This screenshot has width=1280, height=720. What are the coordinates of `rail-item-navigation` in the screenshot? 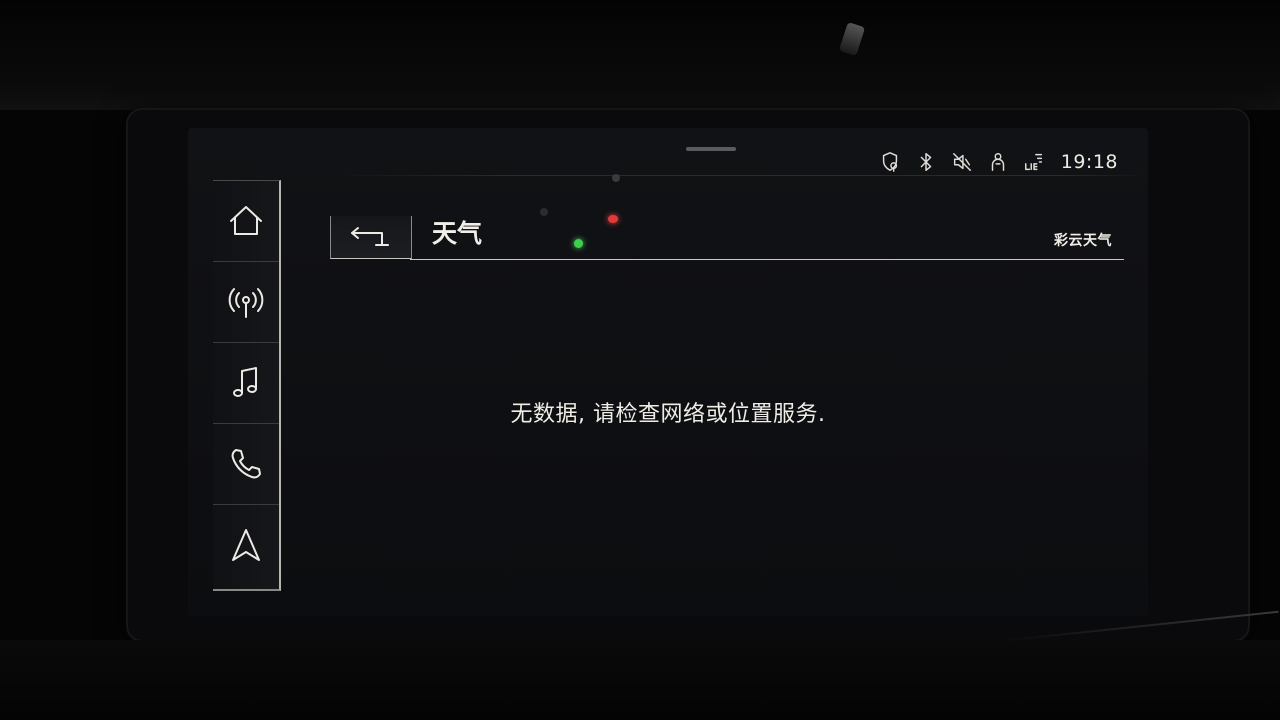 It's located at (246, 545).